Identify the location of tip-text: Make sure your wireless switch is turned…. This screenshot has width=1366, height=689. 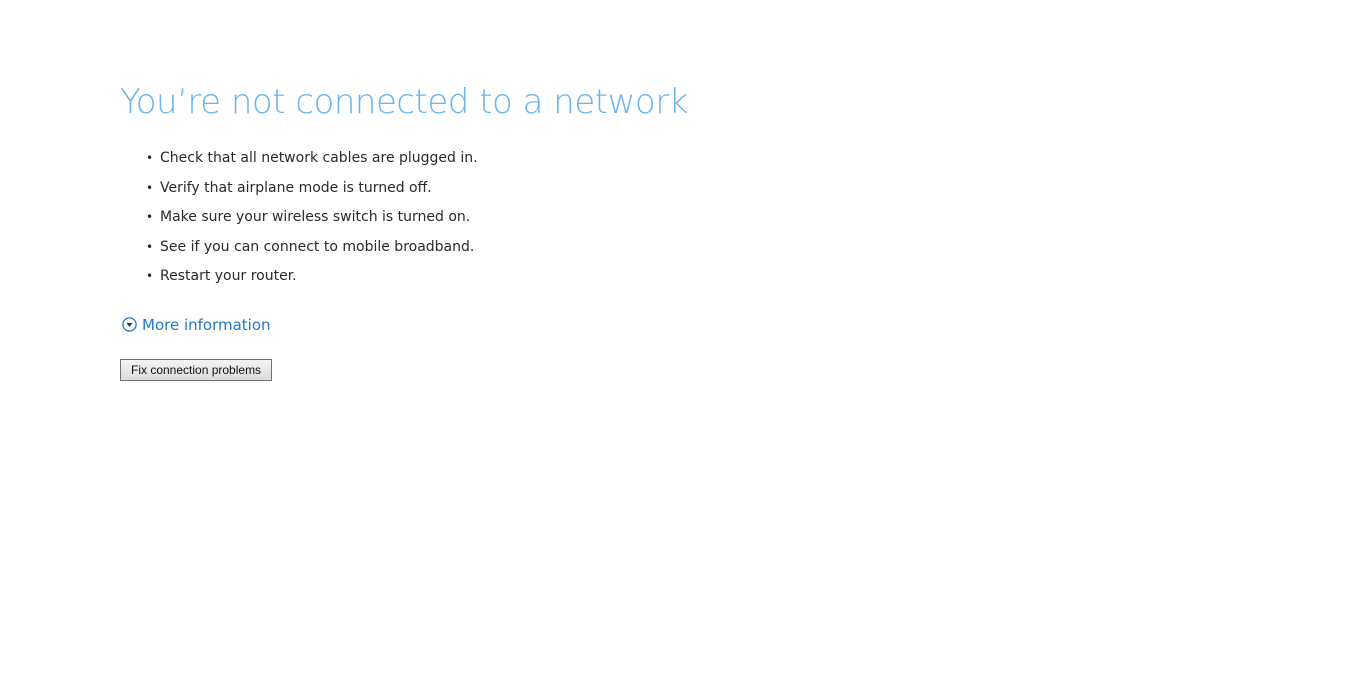
(315, 217).